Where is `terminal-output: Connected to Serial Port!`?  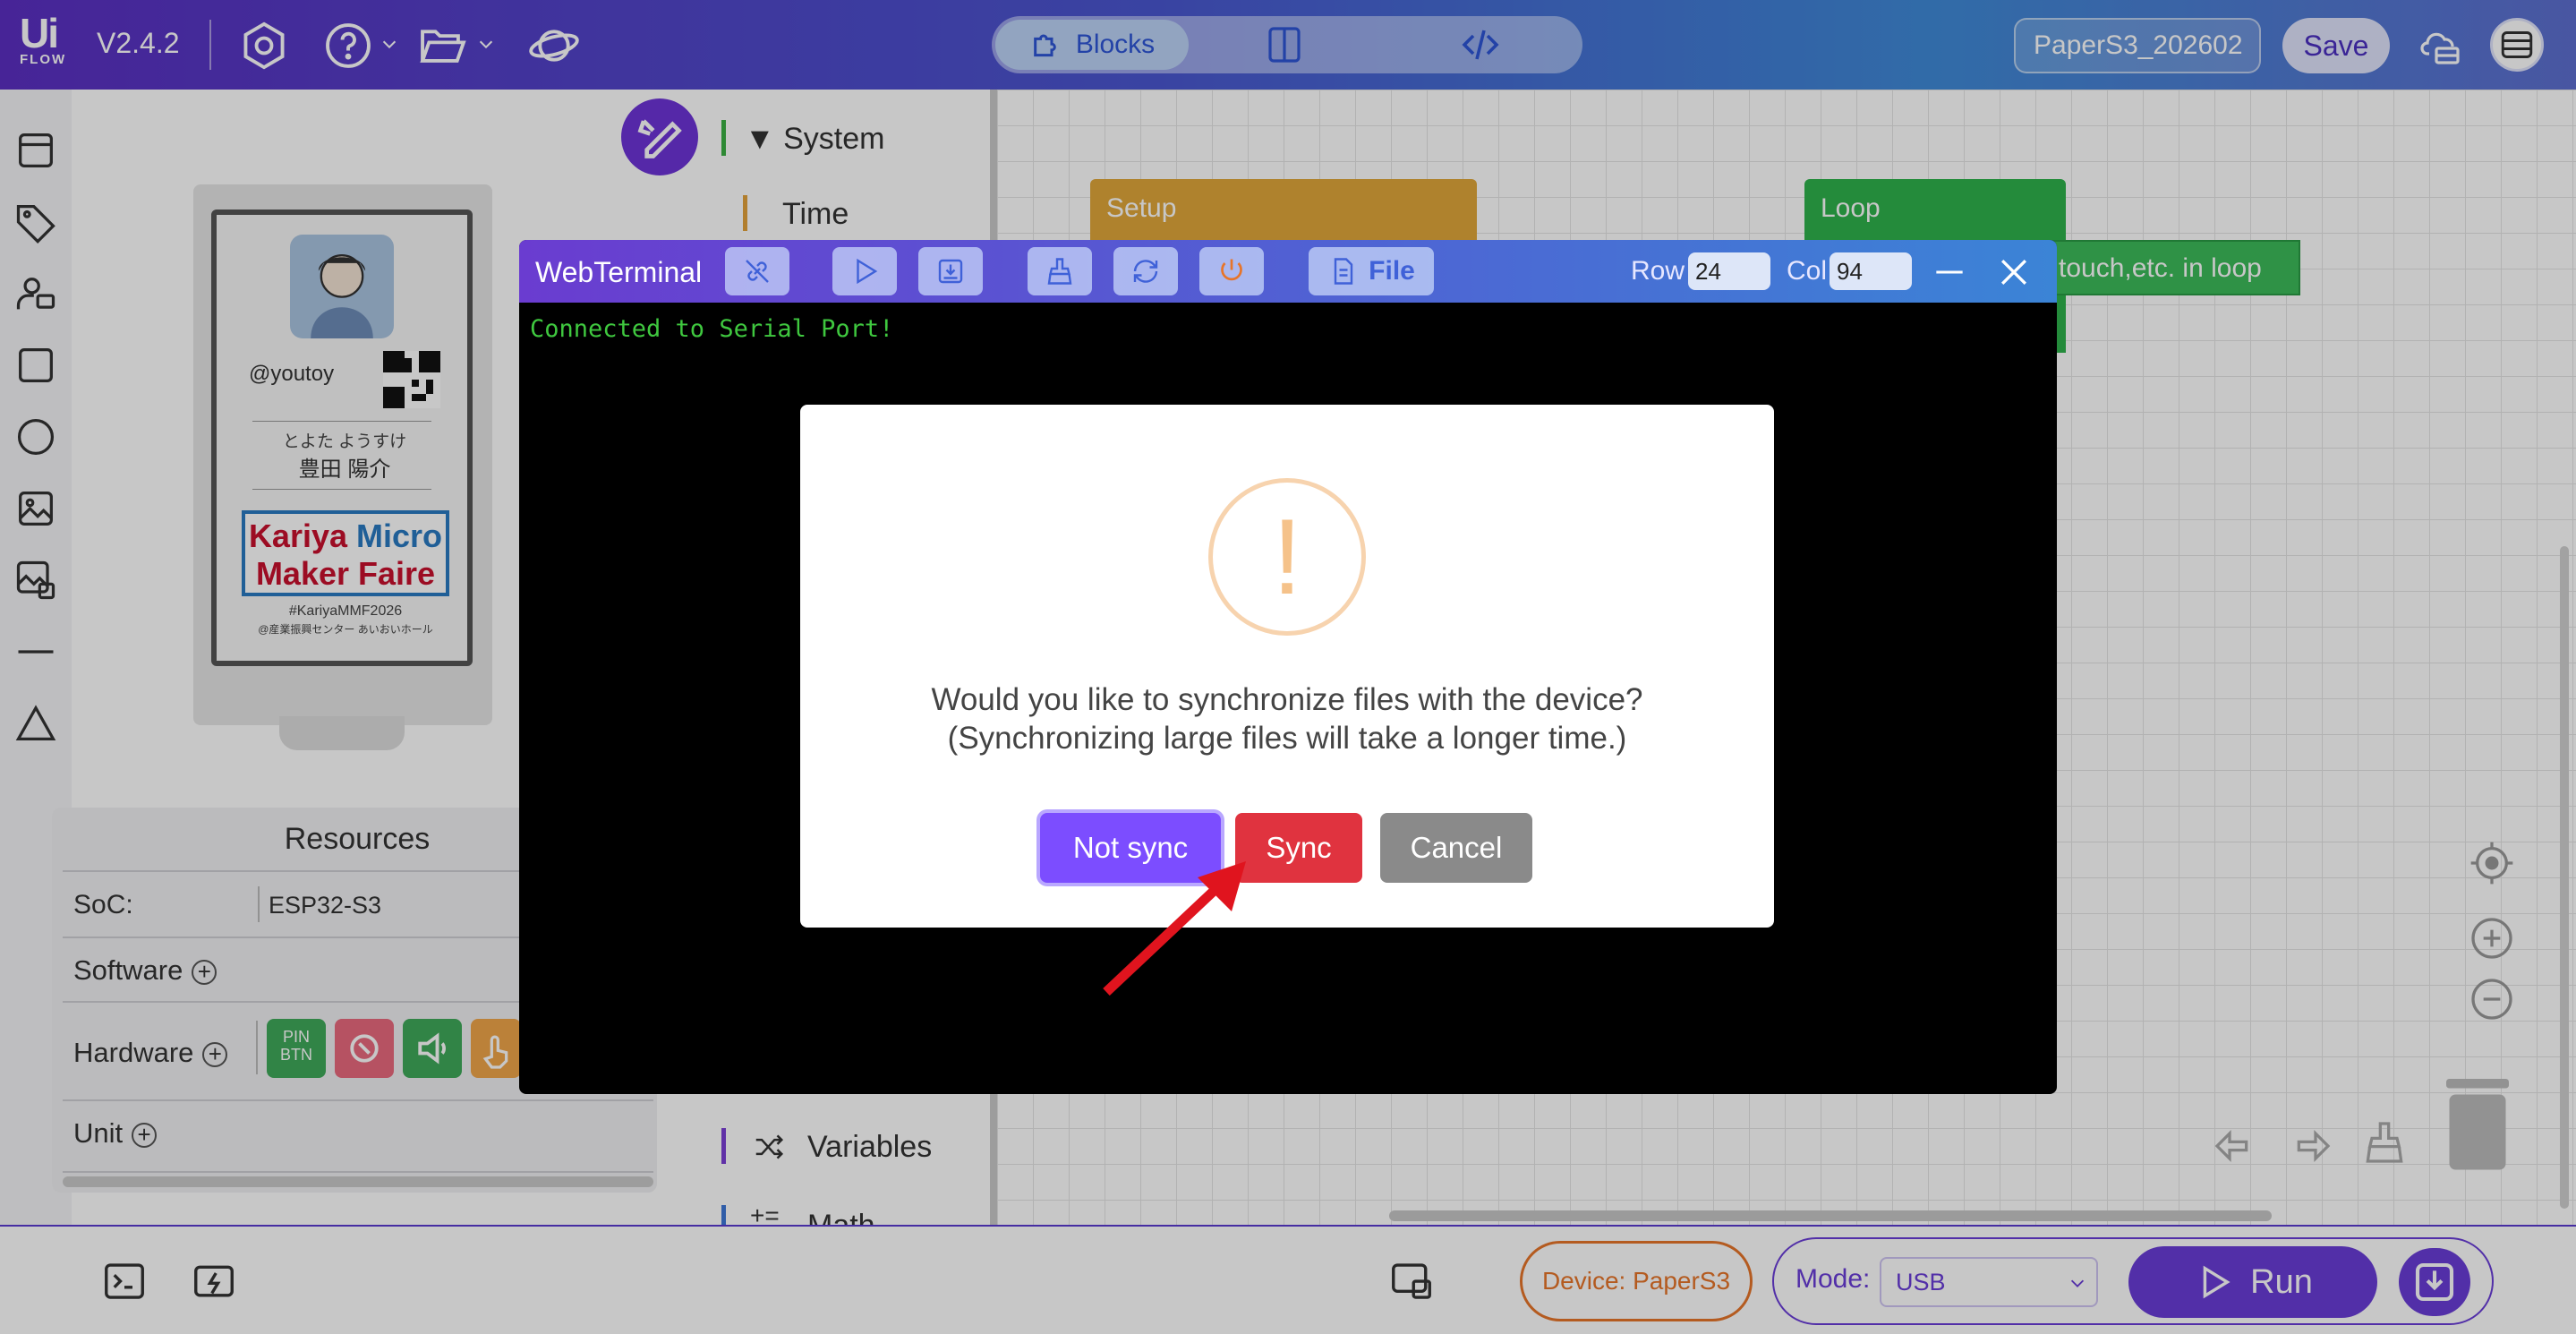 terminal-output: Connected to Serial Port! is located at coordinates (711, 329).